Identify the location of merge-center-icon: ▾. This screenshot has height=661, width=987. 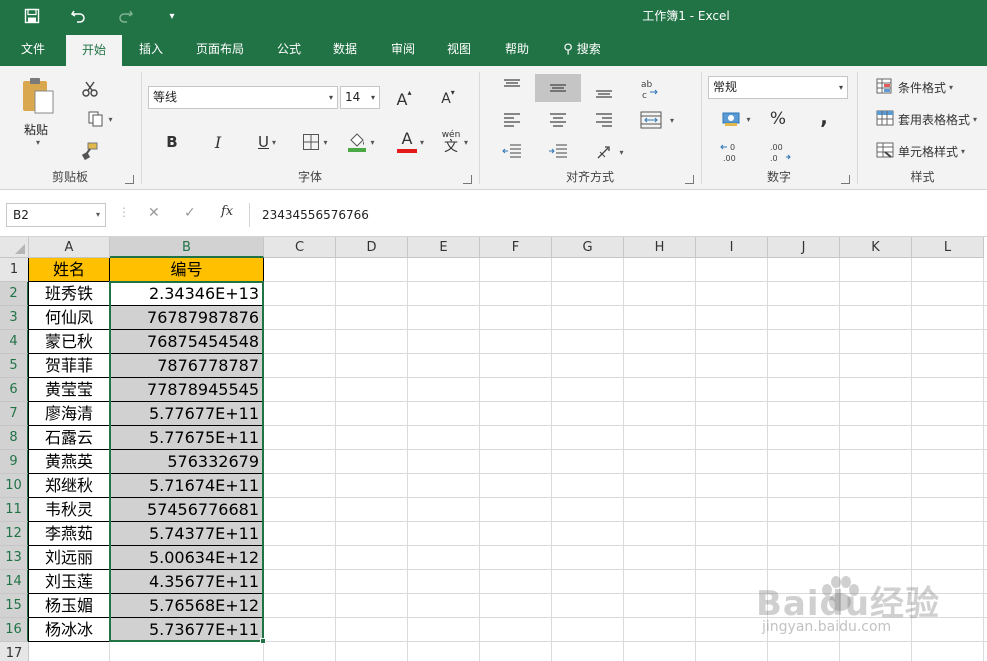
(657, 120).